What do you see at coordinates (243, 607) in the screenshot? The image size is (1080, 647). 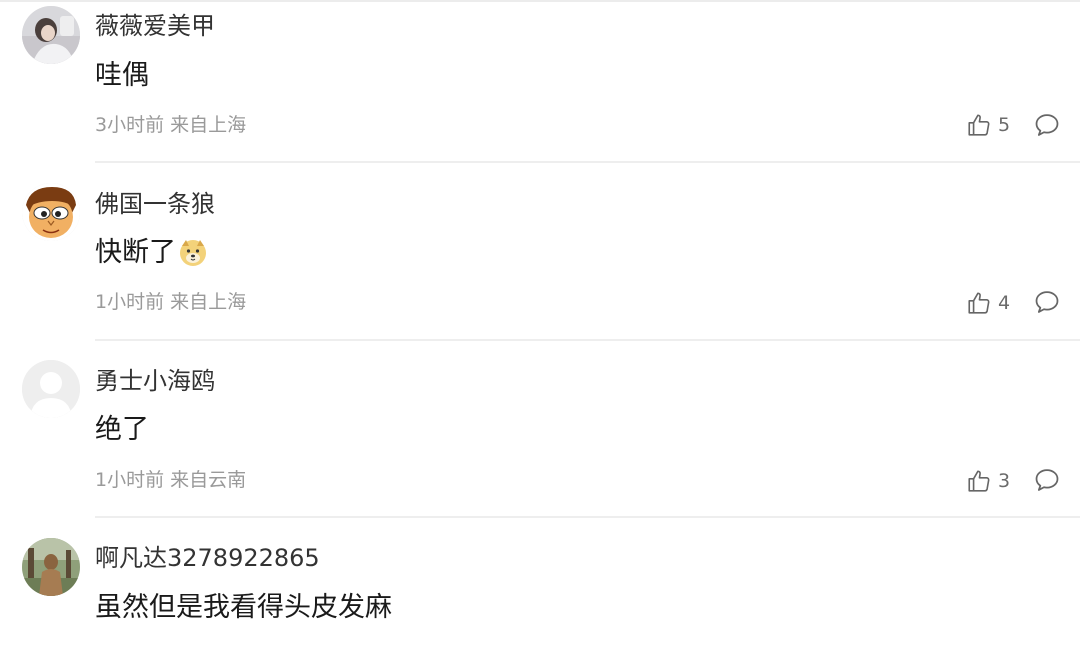 I see `comment-text: 虽然但是我看得头皮发麻` at bounding box center [243, 607].